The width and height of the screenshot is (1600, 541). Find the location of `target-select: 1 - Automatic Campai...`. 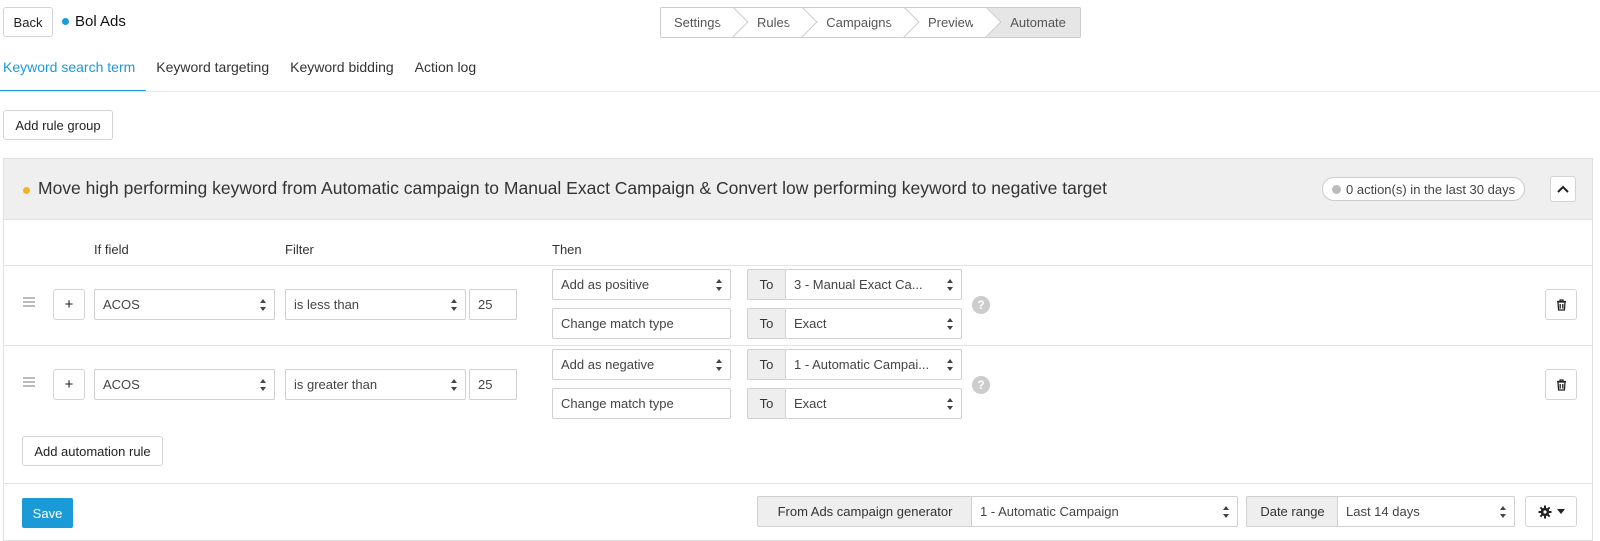

target-select: 1 - Automatic Campai... is located at coordinates (873, 364).